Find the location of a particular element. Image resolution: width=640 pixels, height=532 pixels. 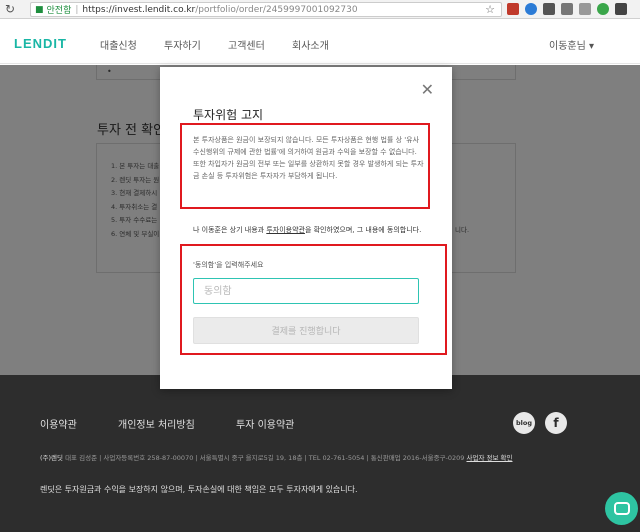

site-header: LENDIT 대출신청 투자하기 고객센터 회사소개 이동훈님 ▾ is located at coordinates (320, 42).